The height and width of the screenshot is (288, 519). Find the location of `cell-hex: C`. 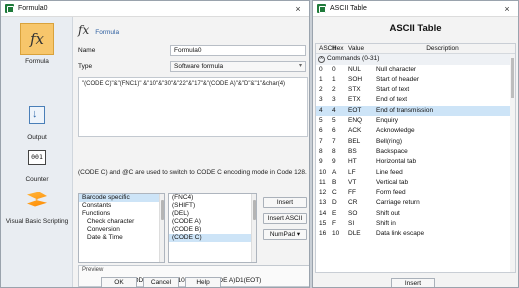

cell-hex: C is located at coordinates (334, 193).